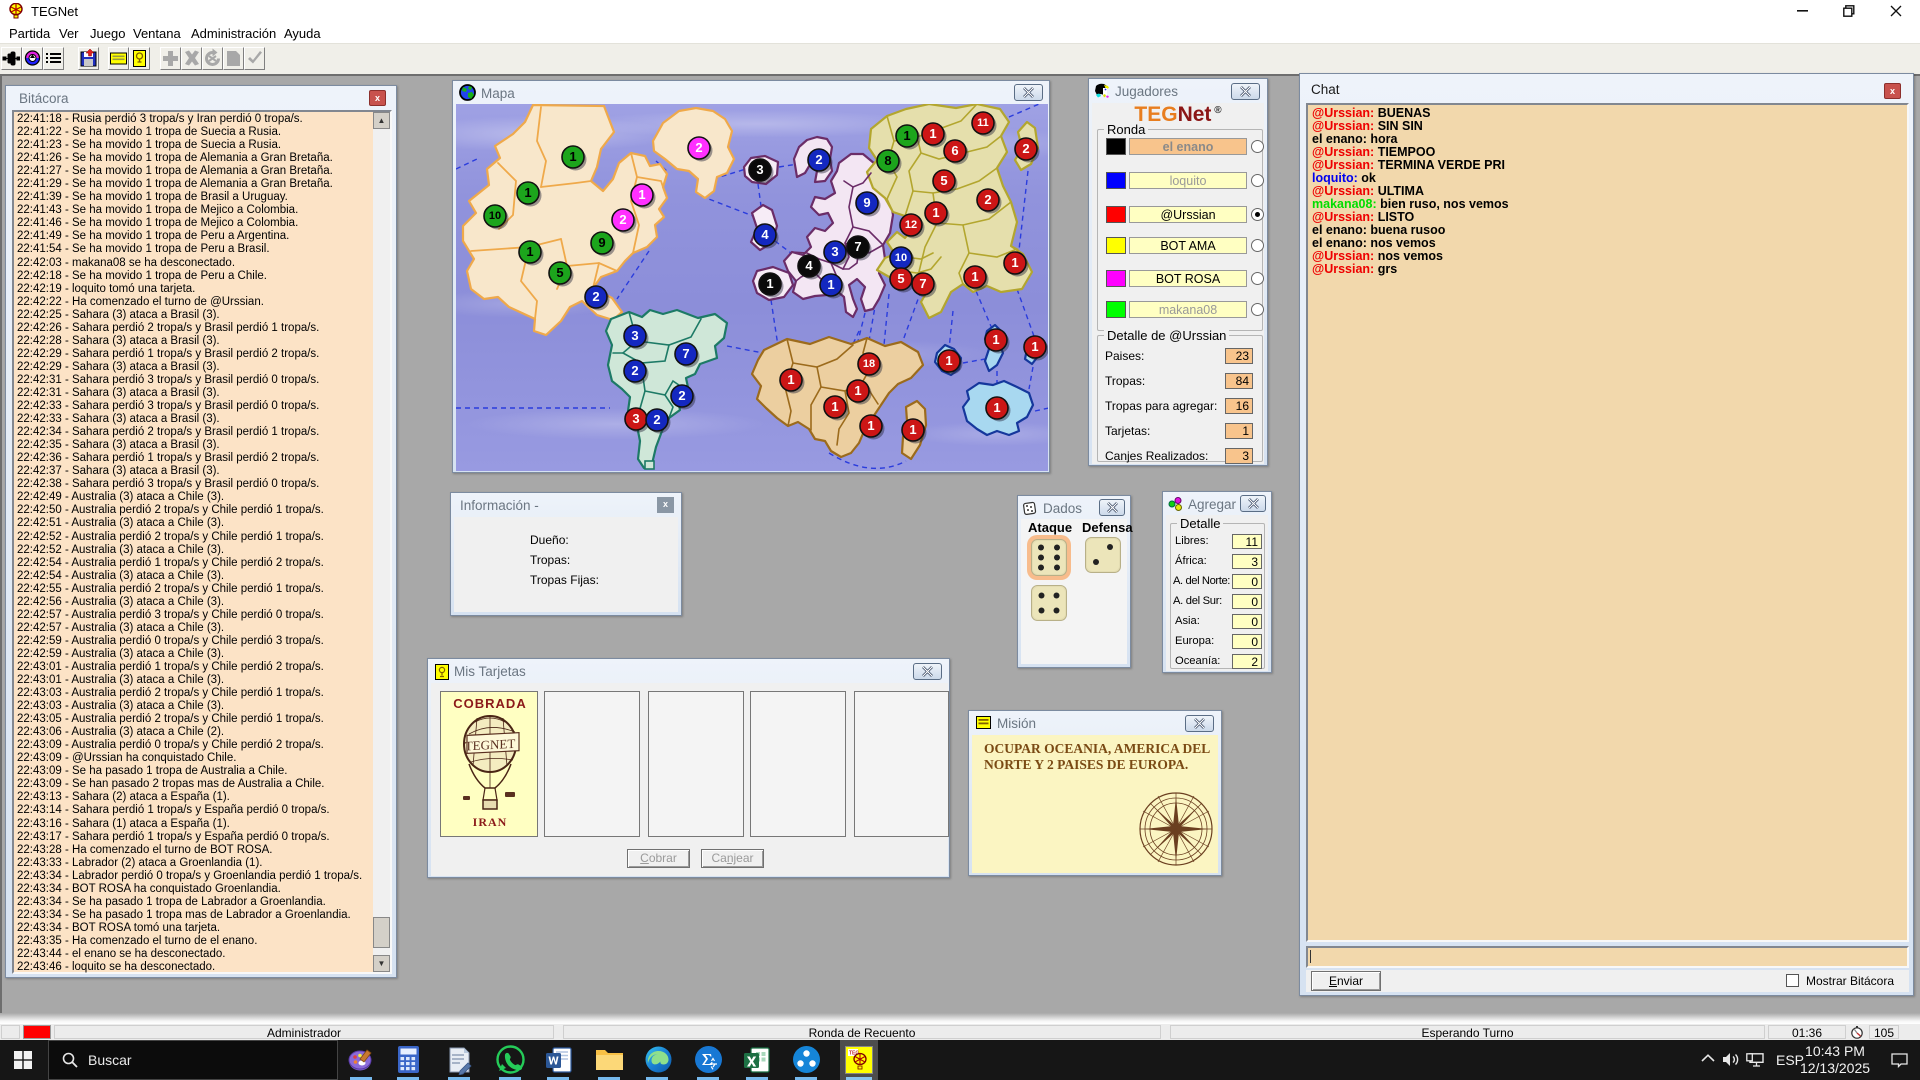 Image resolution: width=1920 pixels, height=1080 pixels. I want to click on svg-text: 11, so click(983, 123).